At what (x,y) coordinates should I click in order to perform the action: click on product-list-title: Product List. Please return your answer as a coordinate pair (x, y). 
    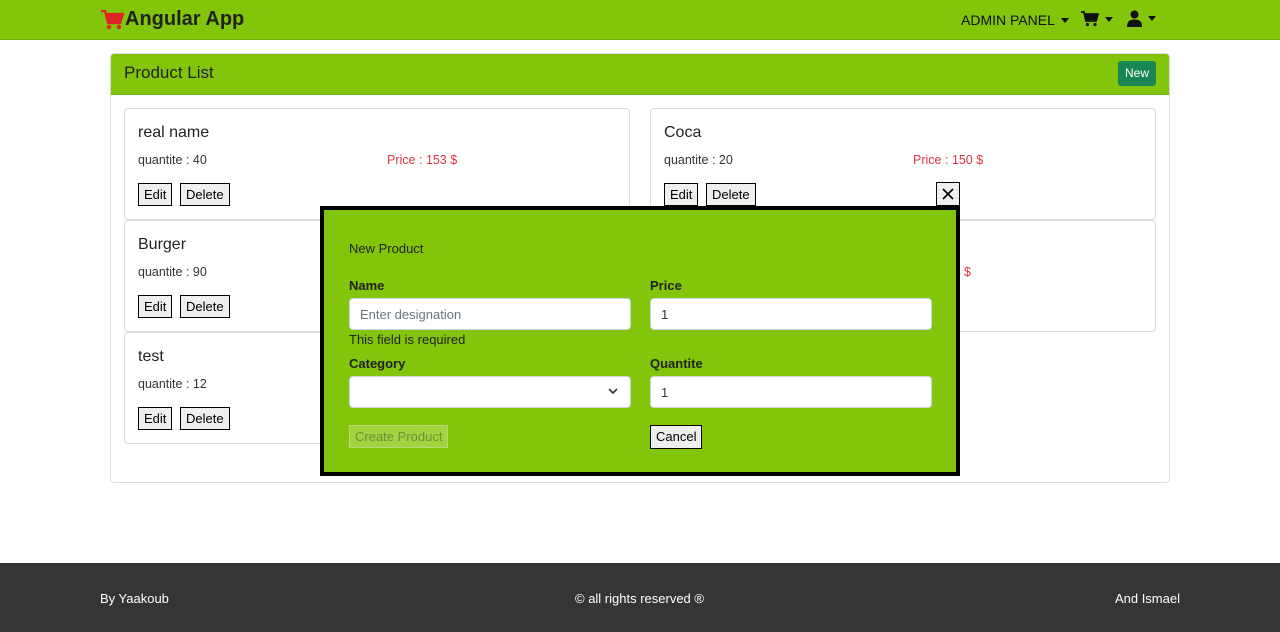
    Looking at the image, I should click on (169, 72).